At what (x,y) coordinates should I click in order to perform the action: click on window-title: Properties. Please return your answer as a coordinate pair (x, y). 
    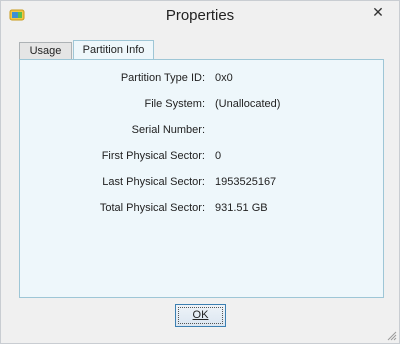
    Looking at the image, I should click on (200, 15).